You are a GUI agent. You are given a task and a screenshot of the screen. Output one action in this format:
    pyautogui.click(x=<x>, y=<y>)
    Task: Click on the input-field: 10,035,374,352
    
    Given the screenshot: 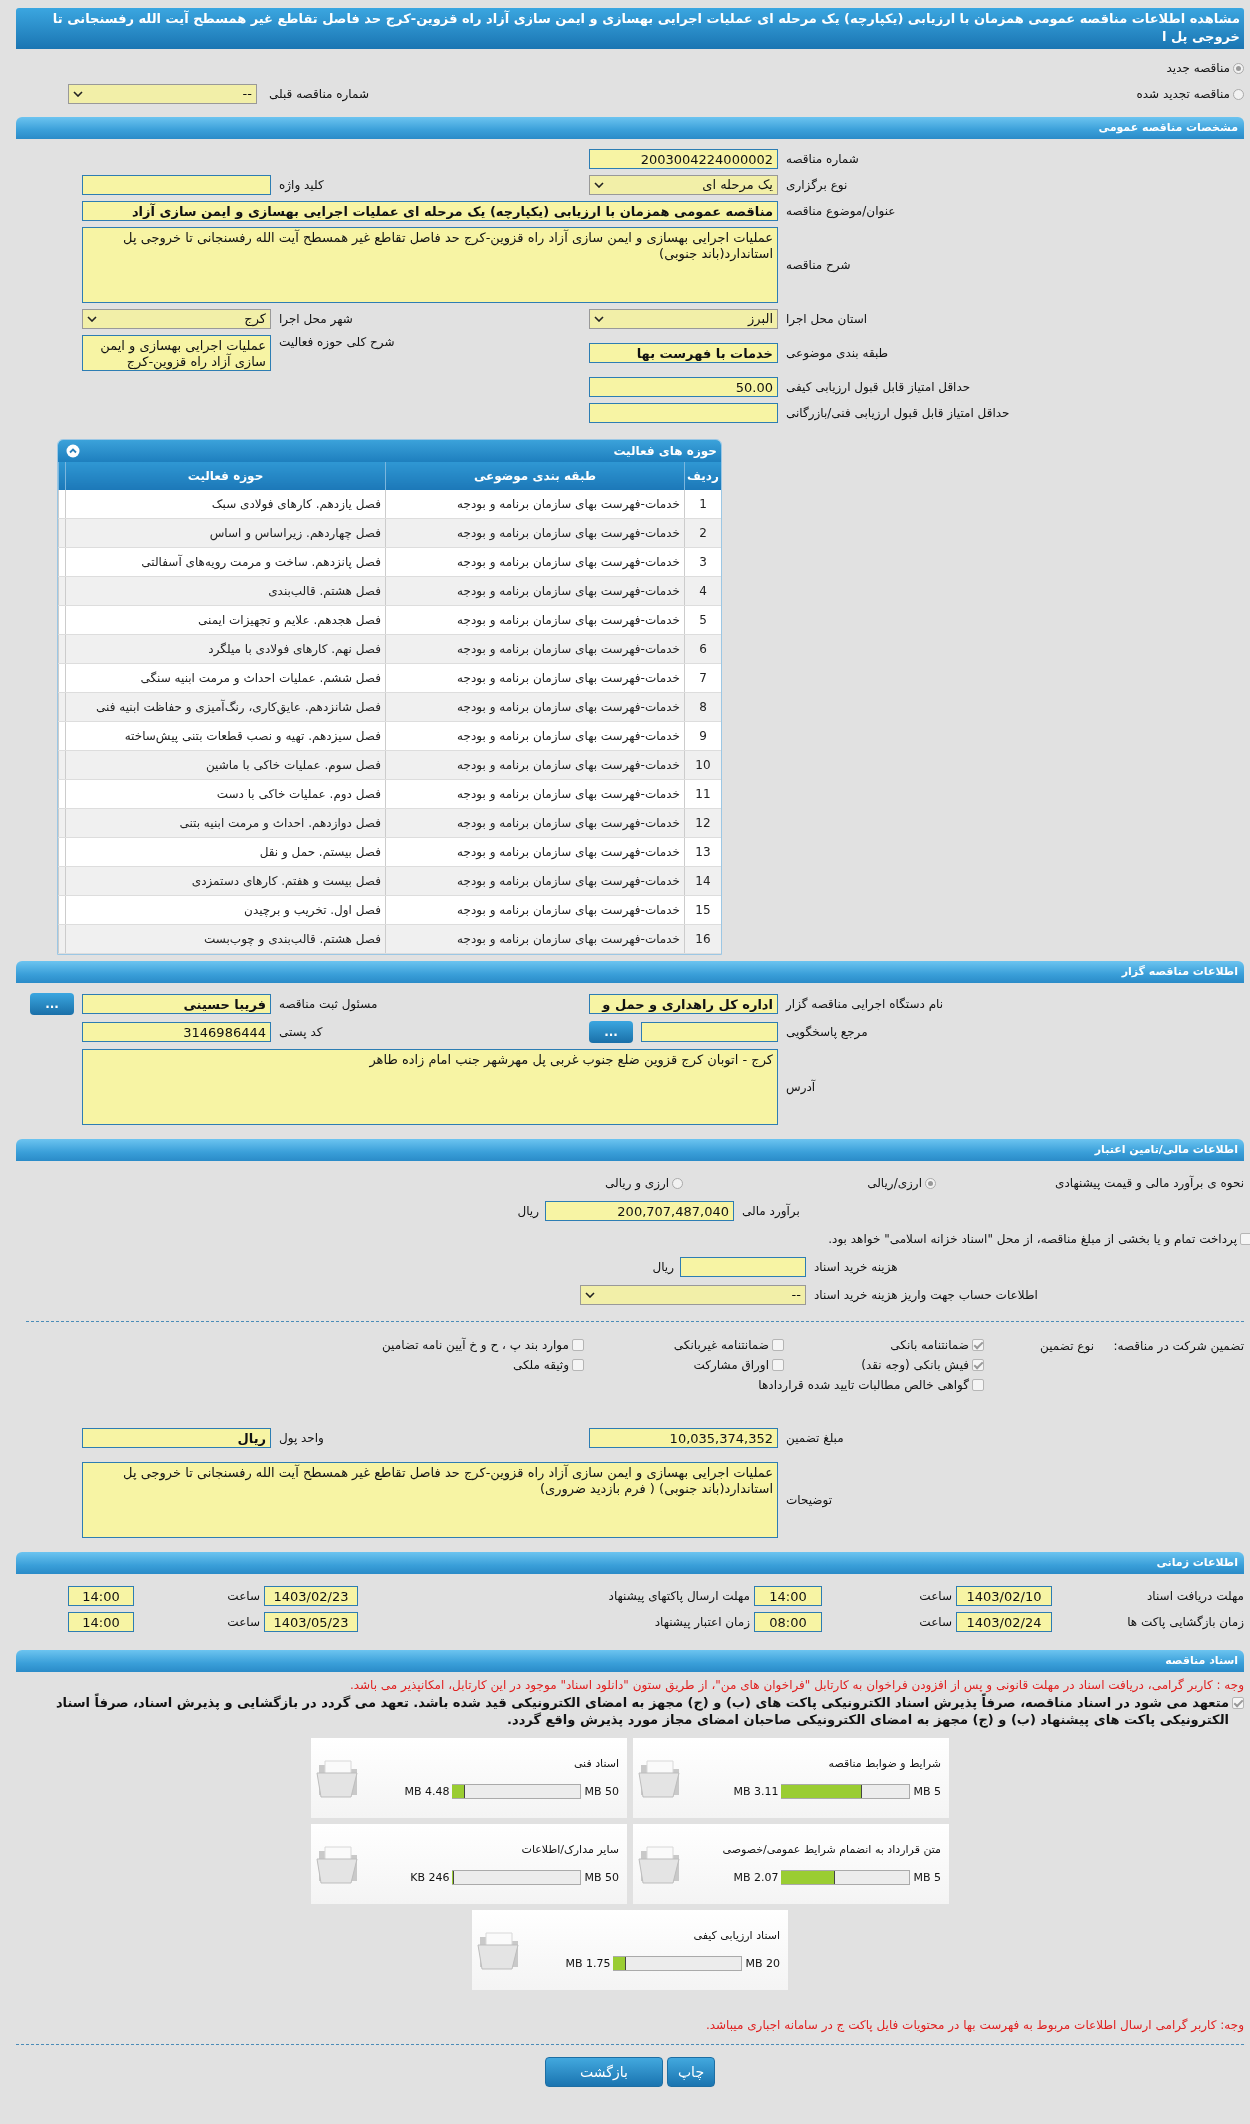 What is the action you would take?
    pyautogui.click(x=683, y=1438)
    